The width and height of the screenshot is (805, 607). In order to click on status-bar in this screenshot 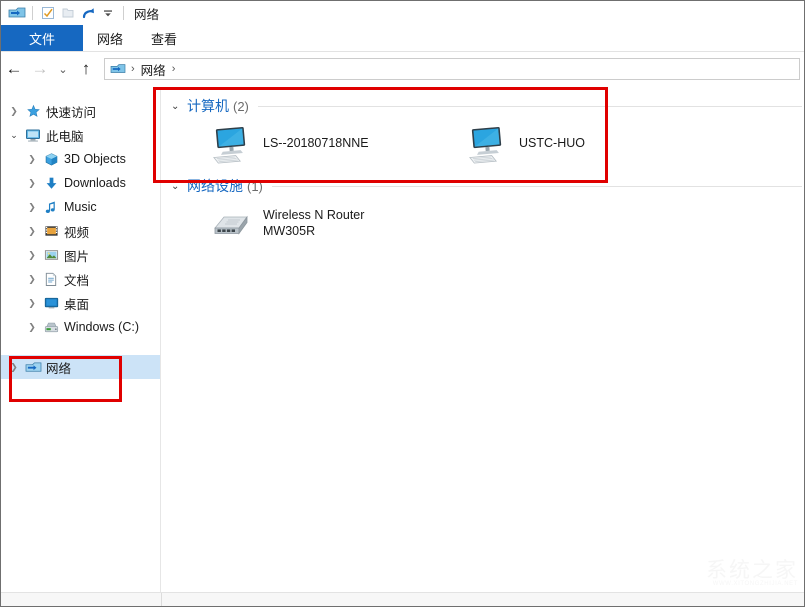, I will do `click(402, 599)`.